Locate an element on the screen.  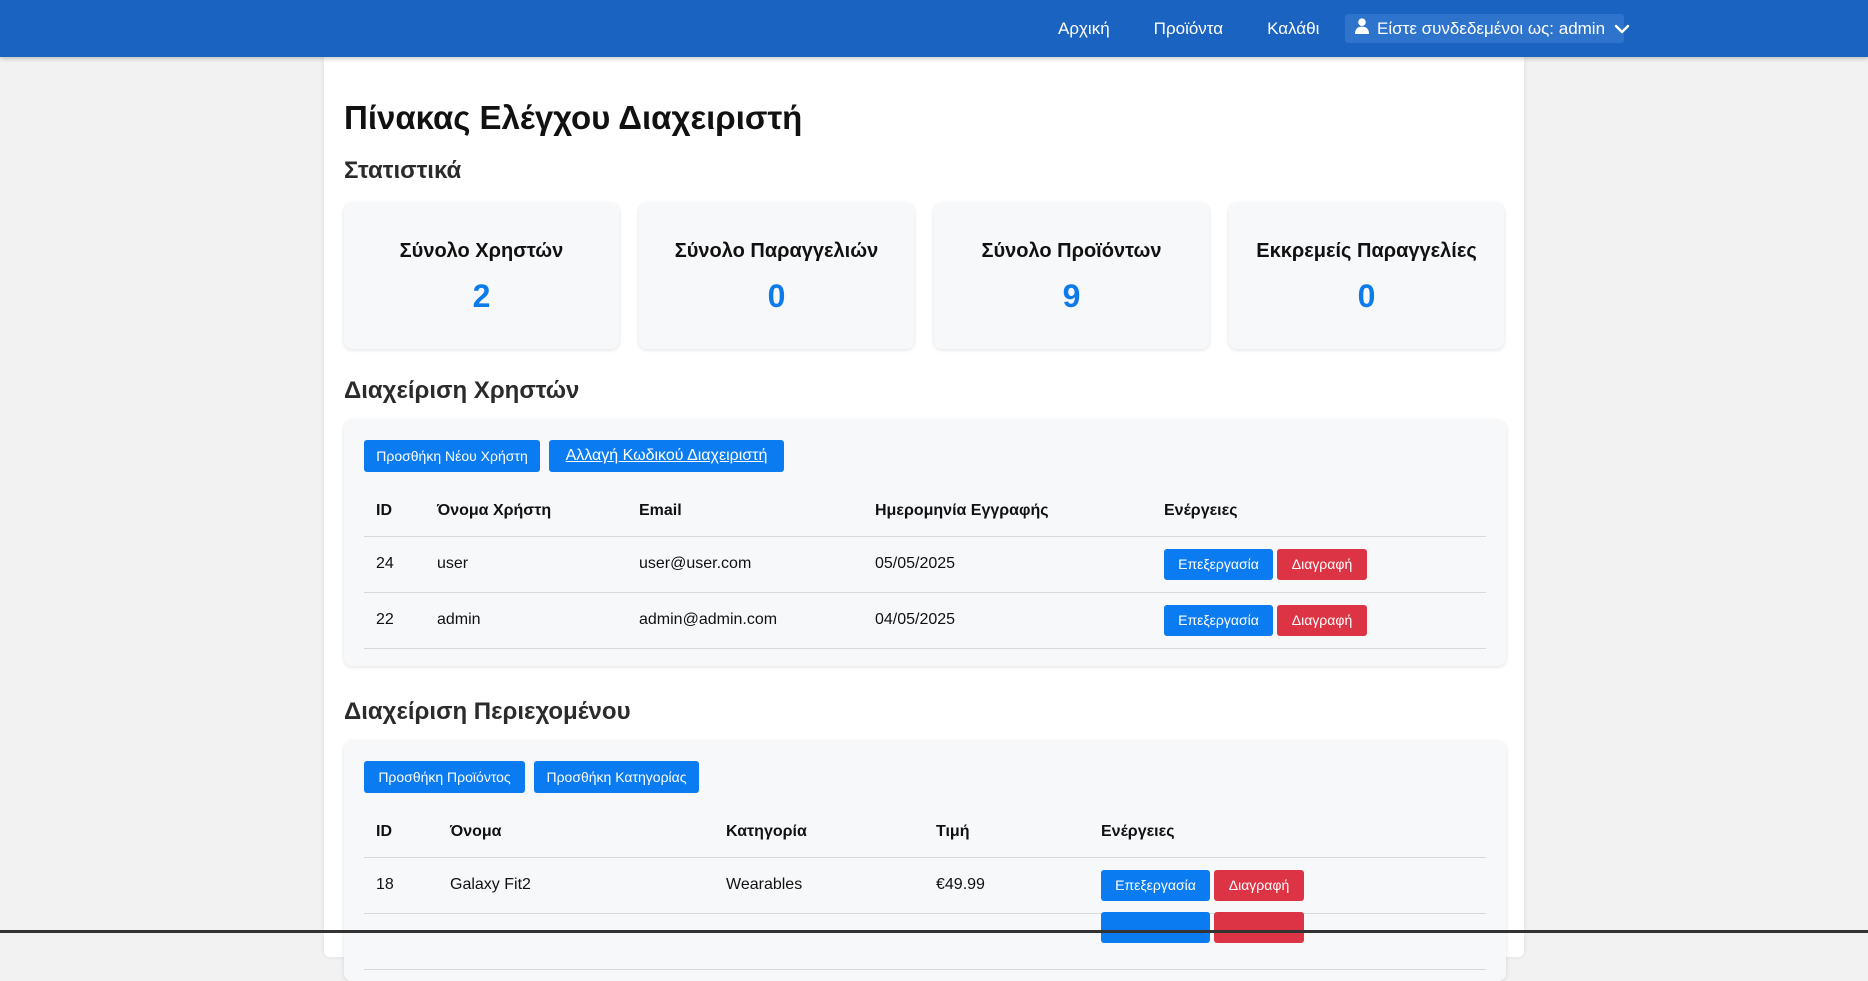
stat-label: Σύνολο Χρηστών is located at coordinates (481, 251).